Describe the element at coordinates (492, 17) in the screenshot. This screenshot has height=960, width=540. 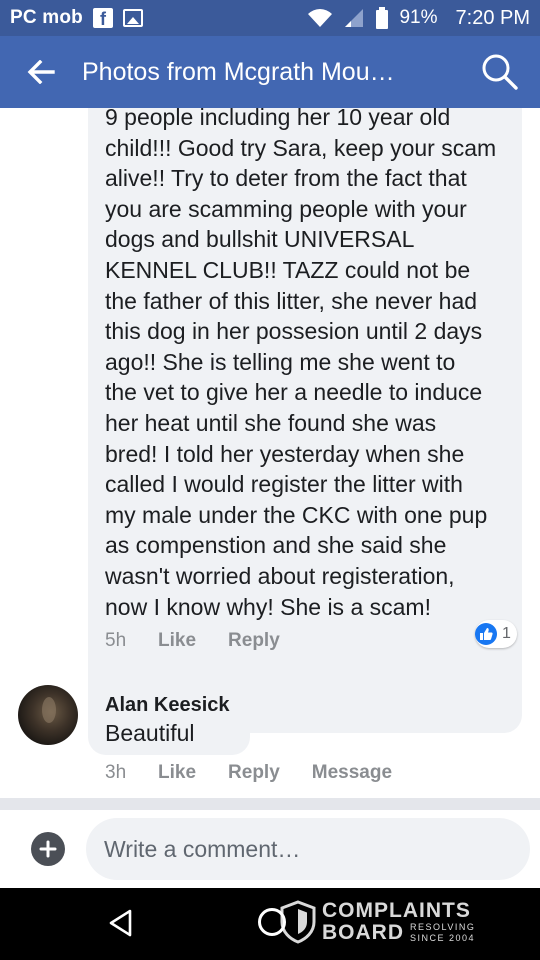
I see `clock: 7:20 PM` at that location.